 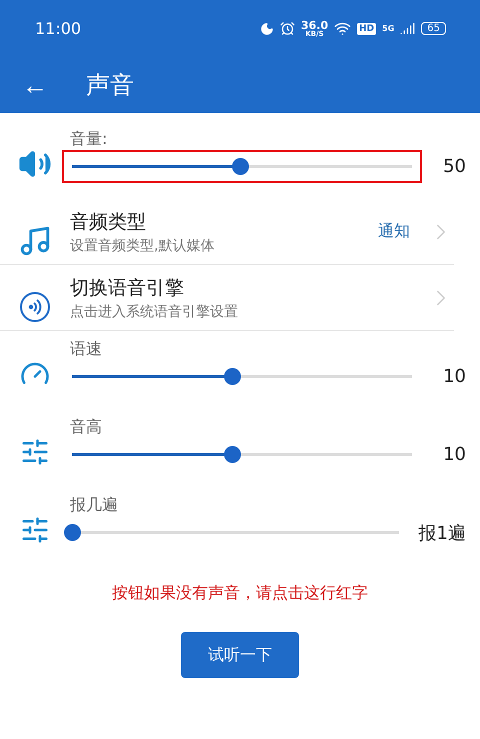 I want to click on setting-title: 音频类型, so click(x=224, y=221).